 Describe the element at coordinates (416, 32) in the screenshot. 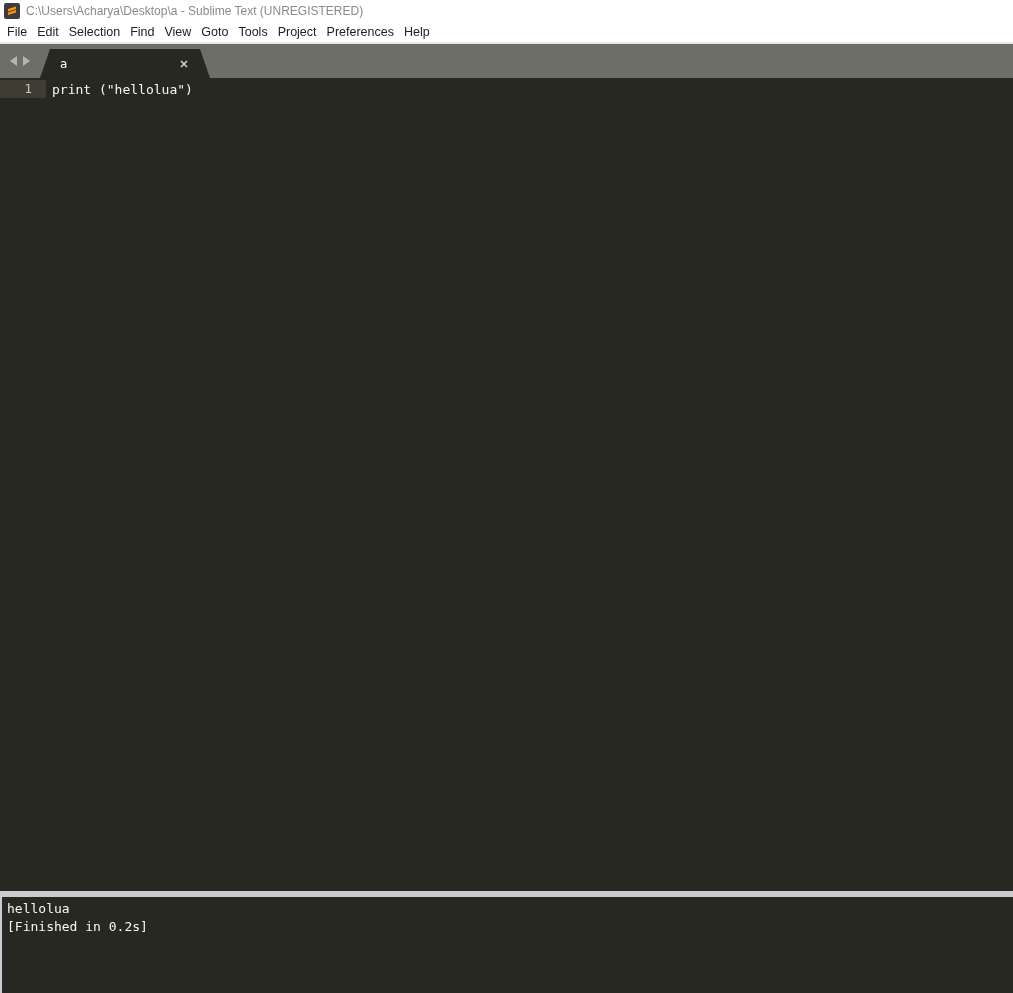

I see `menu-item: Help` at that location.